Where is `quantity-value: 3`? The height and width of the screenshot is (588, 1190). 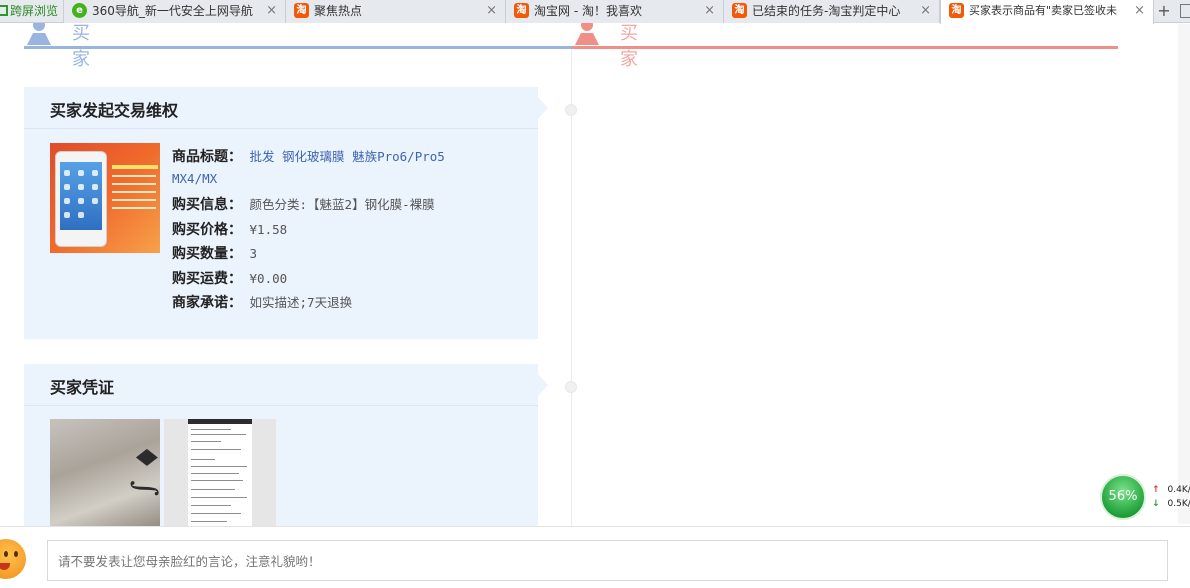
quantity-value: 3 is located at coordinates (253, 253).